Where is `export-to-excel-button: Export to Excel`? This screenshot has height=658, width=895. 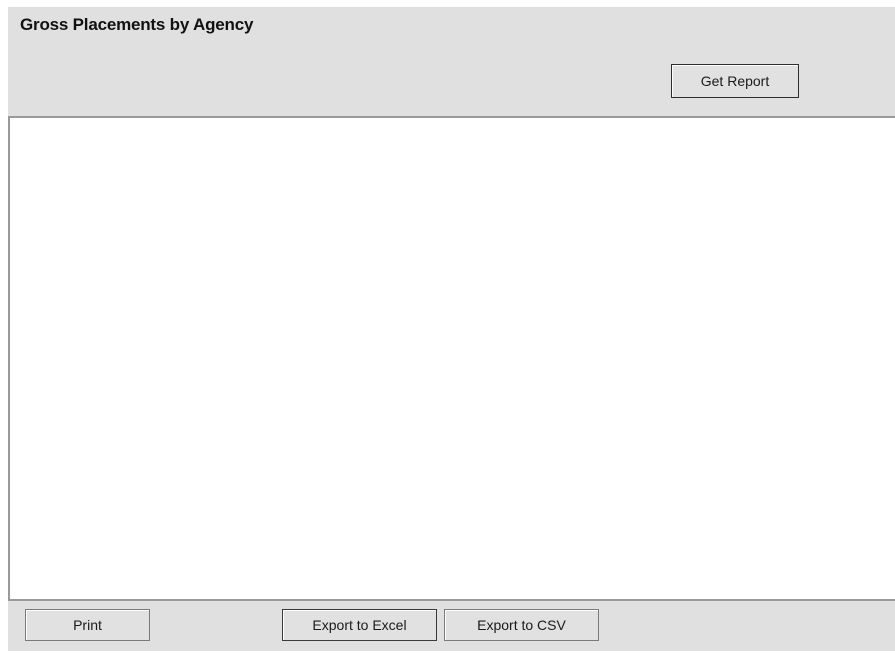 export-to-excel-button: Export to Excel is located at coordinates (359, 625).